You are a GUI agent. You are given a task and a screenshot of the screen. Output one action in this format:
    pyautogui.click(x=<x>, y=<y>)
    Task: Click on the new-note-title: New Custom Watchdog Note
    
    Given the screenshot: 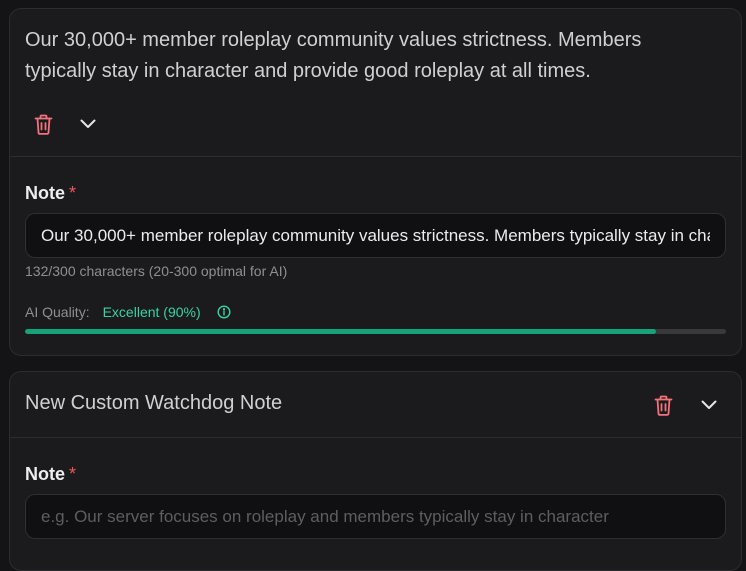 What is the action you would take?
    pyautogui.click(x=154, y=403)
    